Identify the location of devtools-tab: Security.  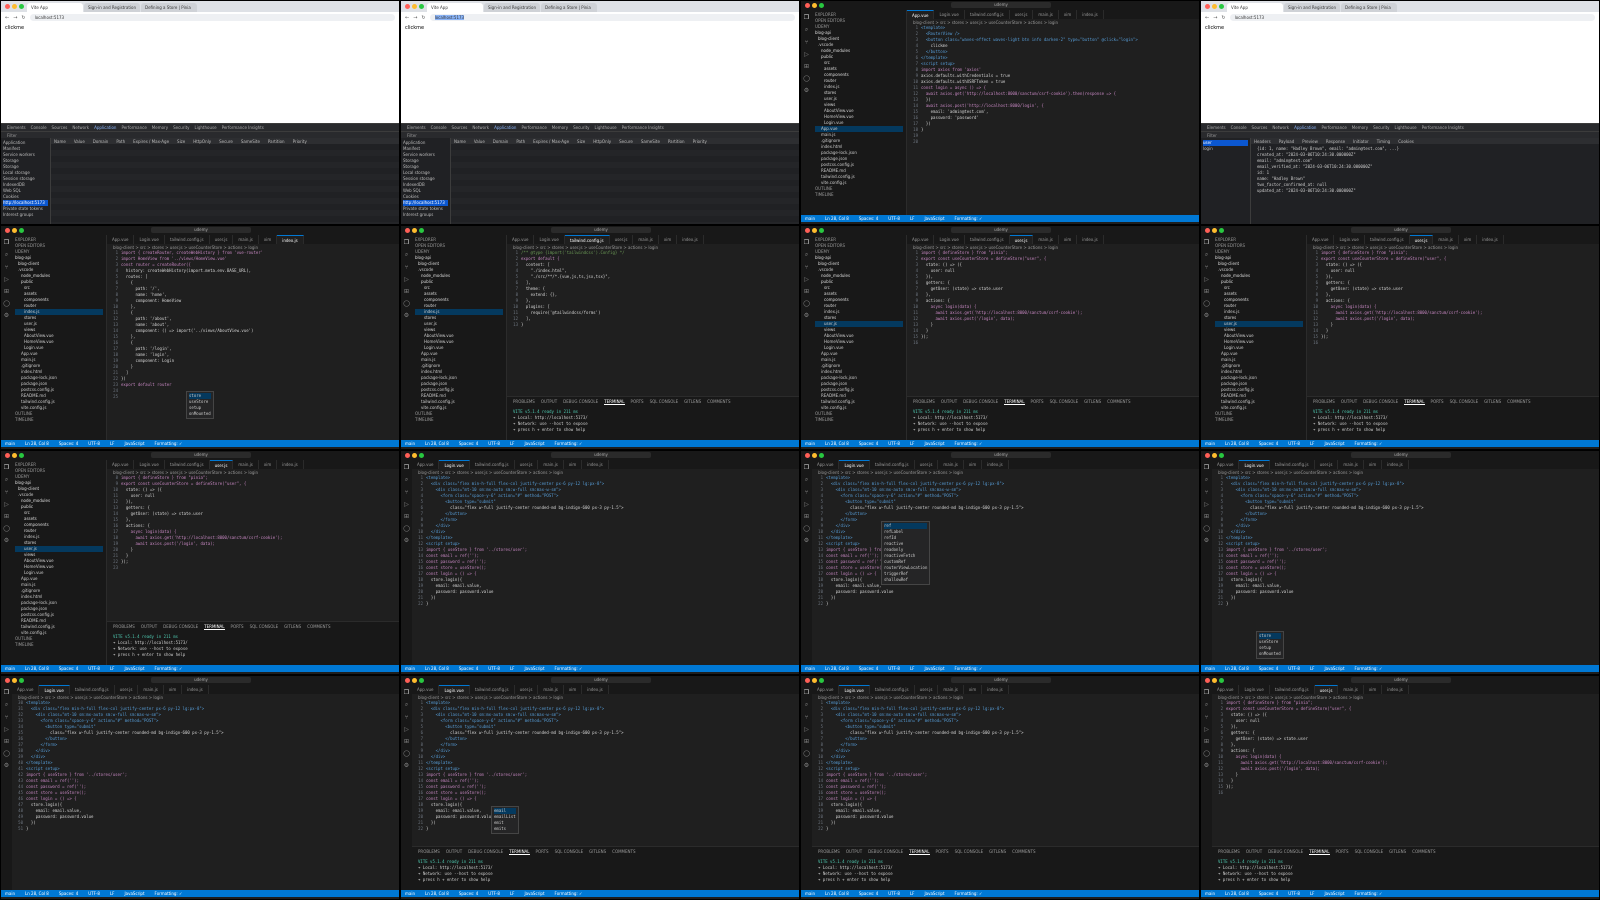
(1381, 127).